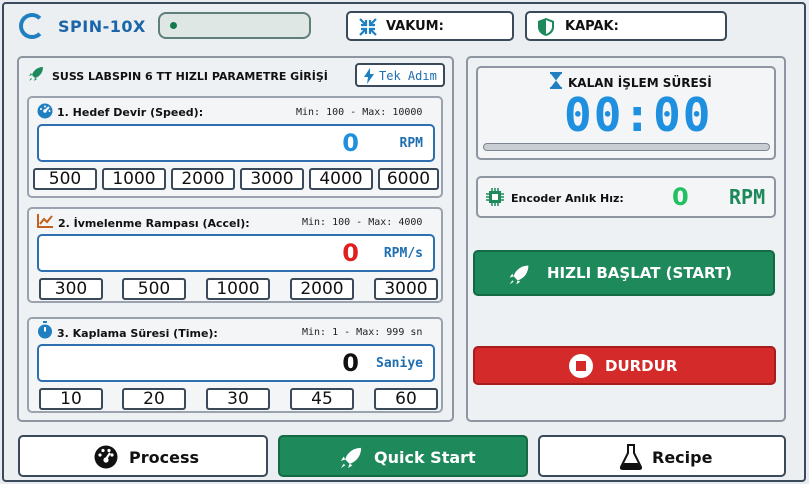 The height and width of the screenshot is (484, 809). I want to click on speed-preset-button: 500, so click(65, 179).